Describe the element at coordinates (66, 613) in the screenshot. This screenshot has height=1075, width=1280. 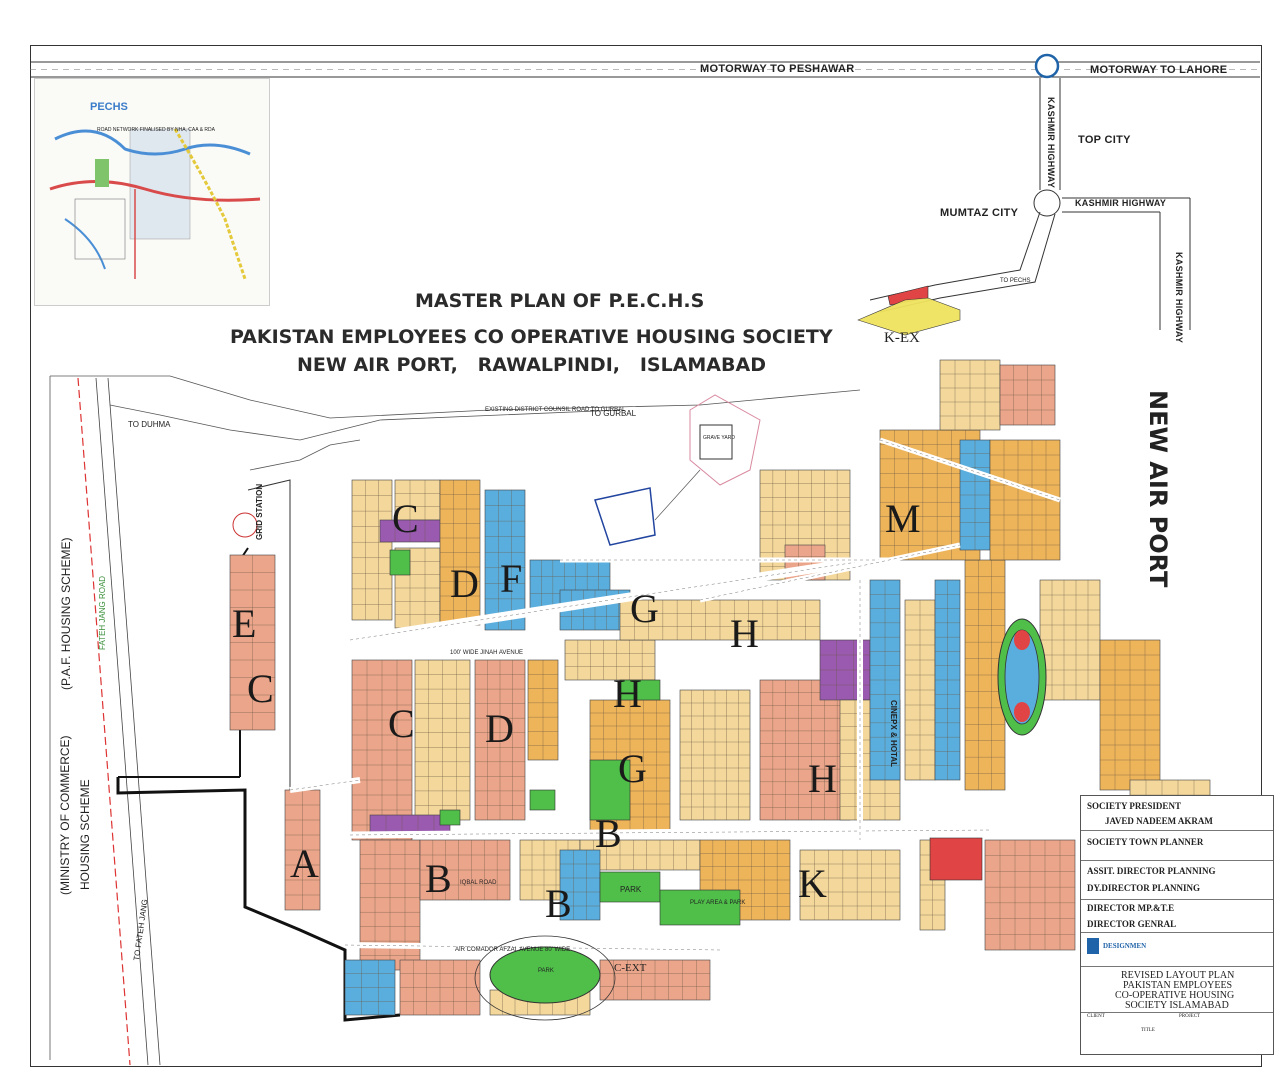
I see `paf-housing-scheme-label: (P.A.F. HOUSING SCHEME)` at that location.